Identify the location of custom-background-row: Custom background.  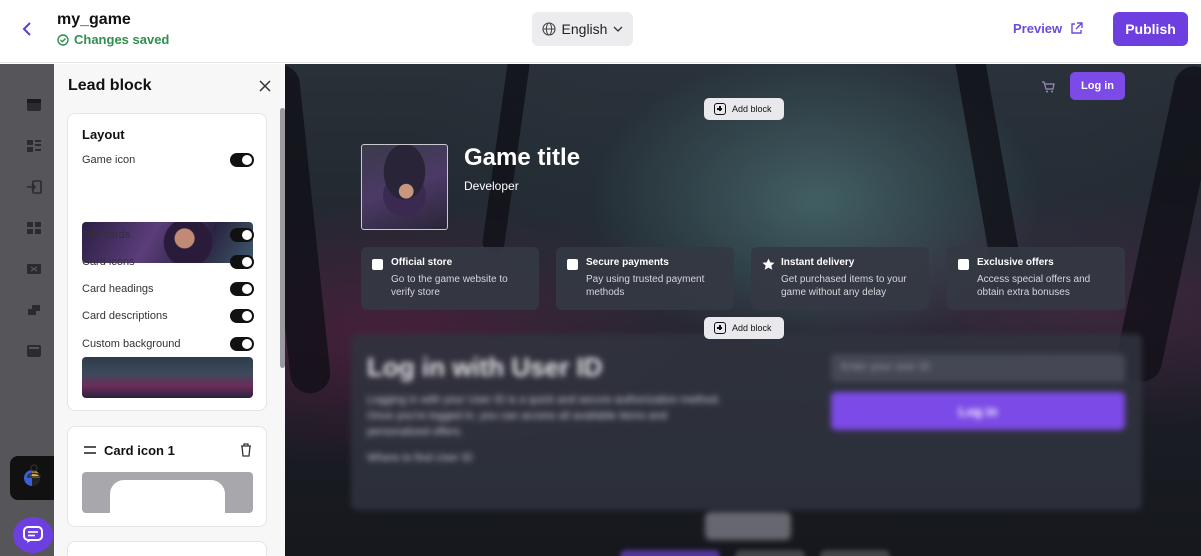
(168, 344).